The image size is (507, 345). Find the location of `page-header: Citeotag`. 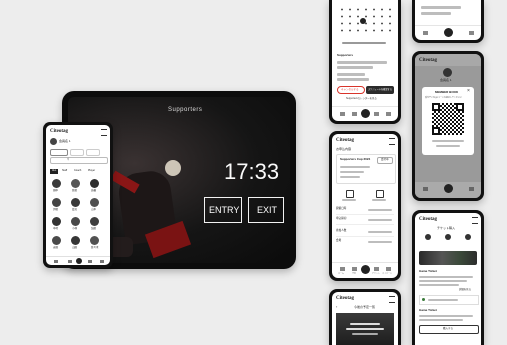

page-header: Citeotag is located at coordinates (448, 60).